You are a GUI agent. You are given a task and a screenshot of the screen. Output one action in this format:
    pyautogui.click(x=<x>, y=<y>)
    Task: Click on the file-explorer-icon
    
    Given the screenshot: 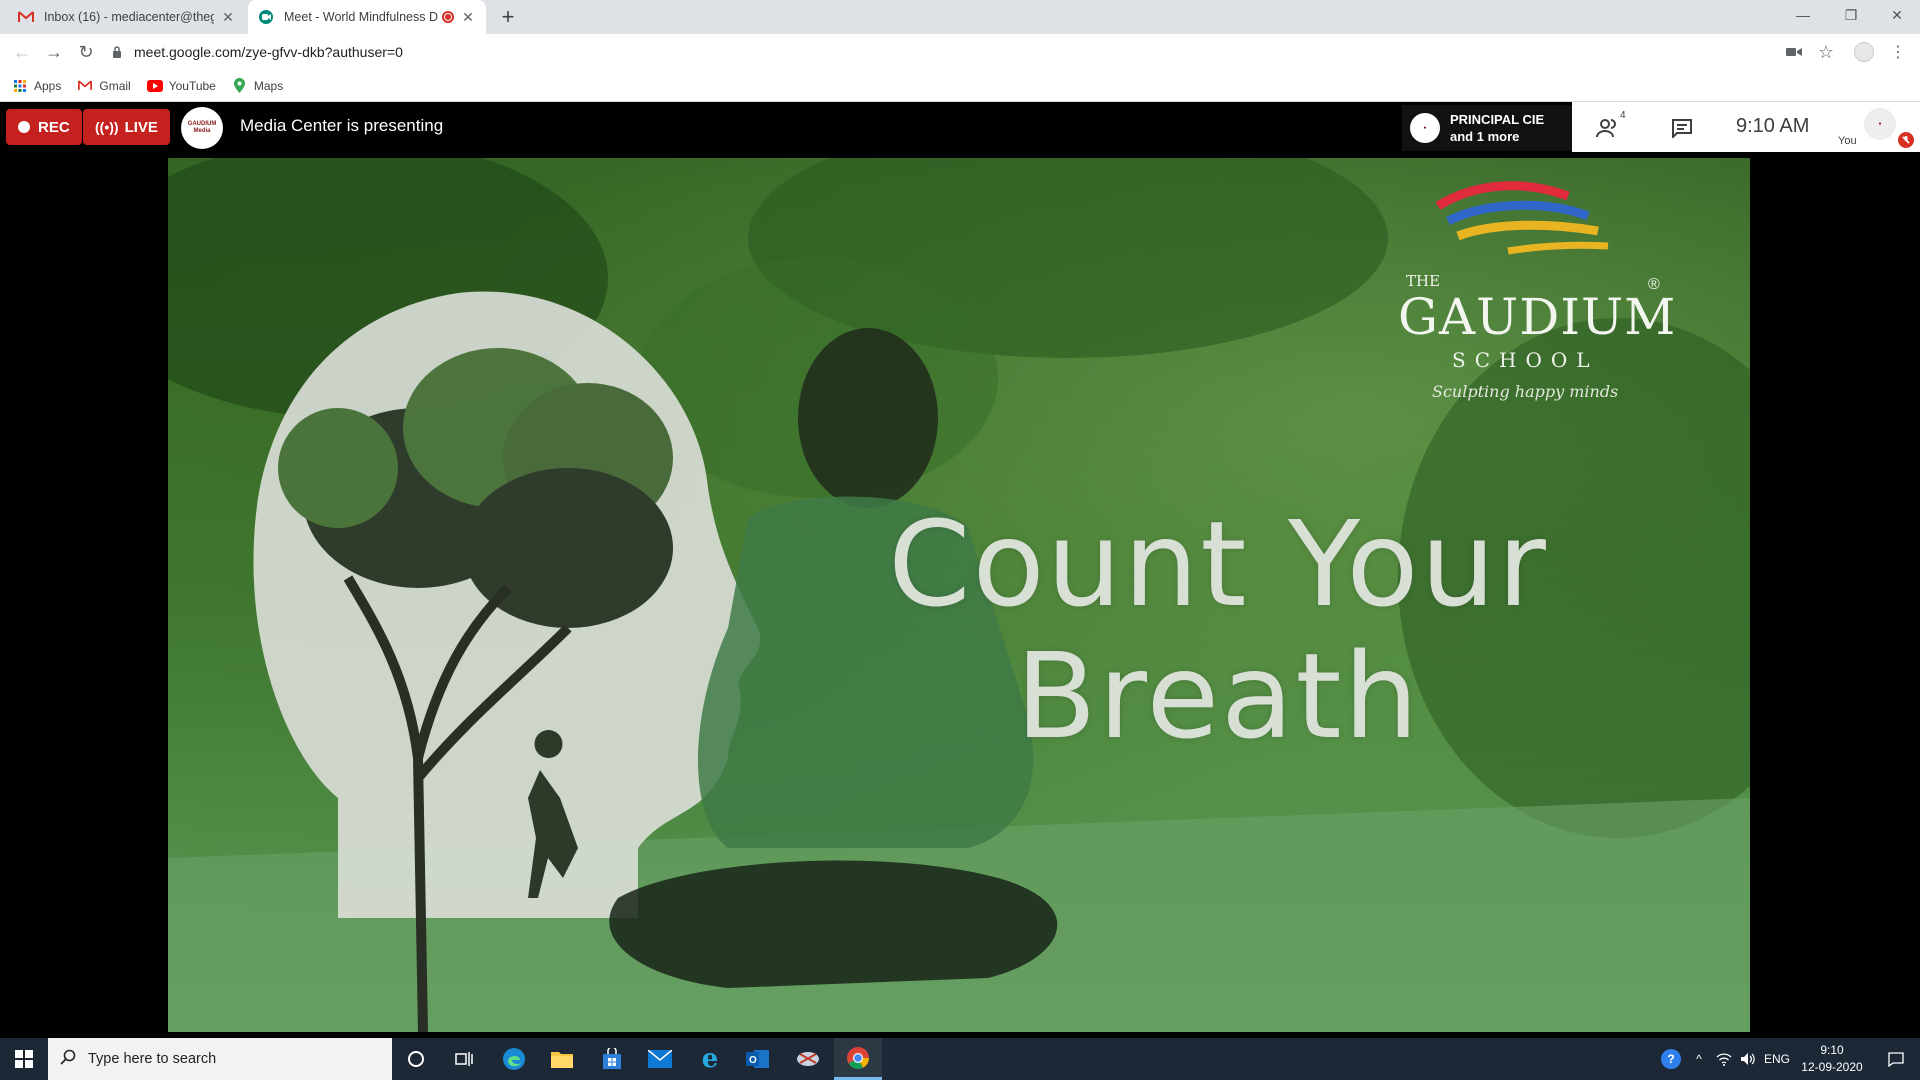 What is the action you would take?
    pyautogui.click(x=562, y=1059)
    